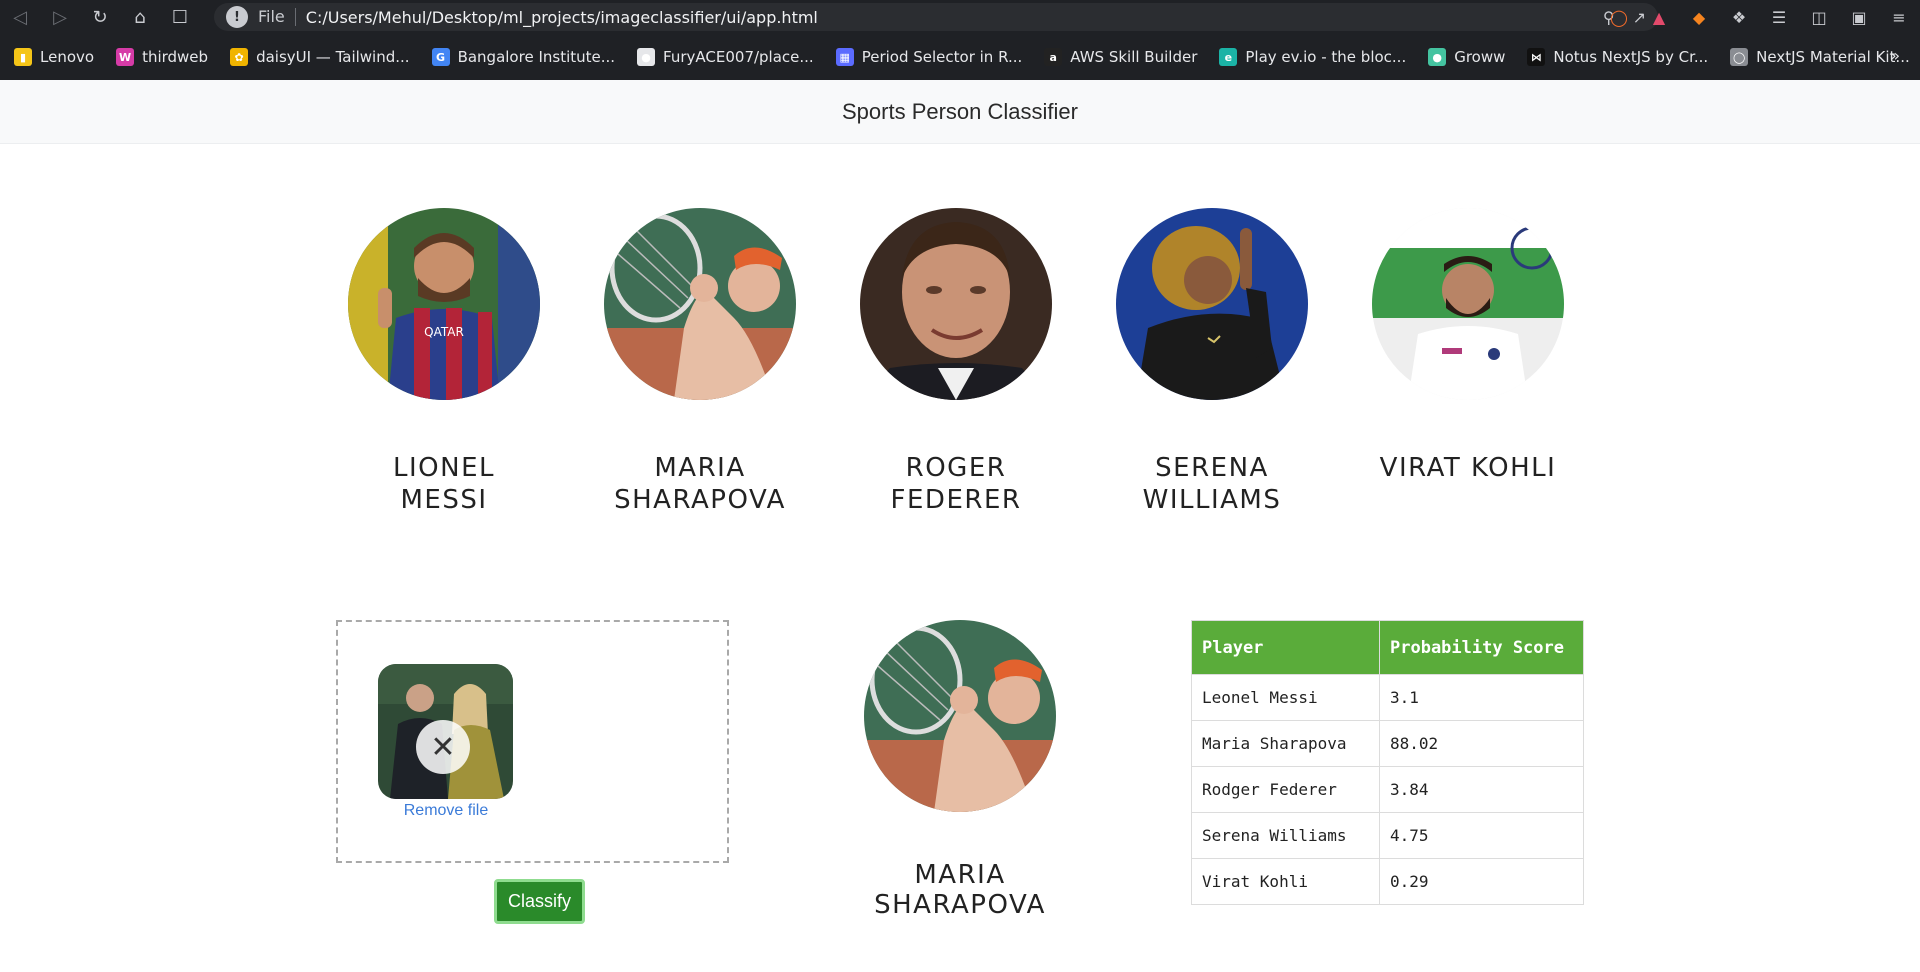 The width and height of the screenshot is (1920, 972). Describe the element at coordinates (444, 500) in the screenshot. I see `player-name-line2: MESSI` at that location.